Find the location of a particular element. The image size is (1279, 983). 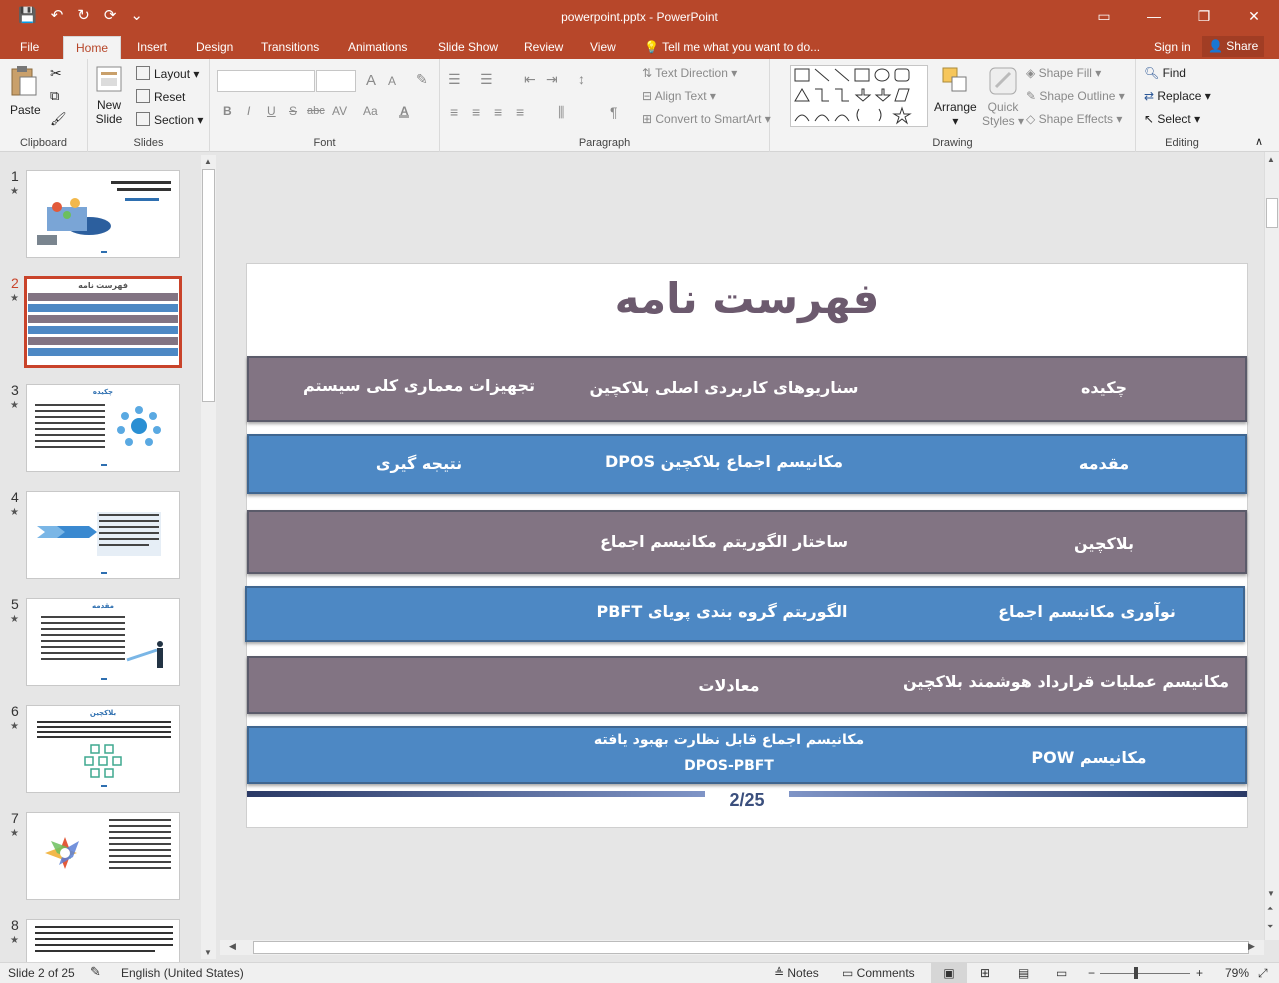

decrease-indent-icon: ⇤ is located at coordinates (530, 79).